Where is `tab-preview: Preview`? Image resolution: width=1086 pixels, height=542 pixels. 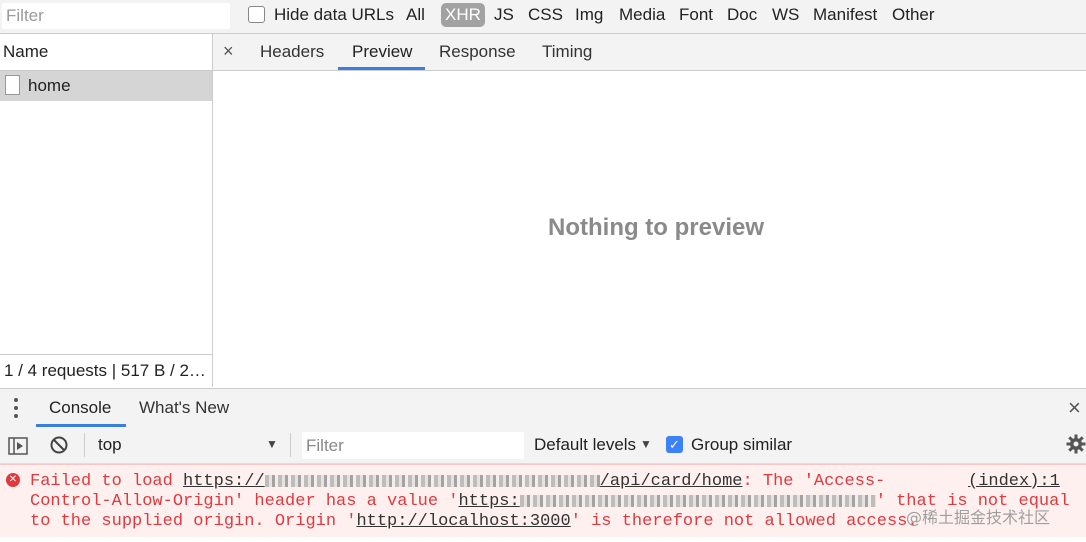 tab-preview: Preview is located at coordinates (382, 52).